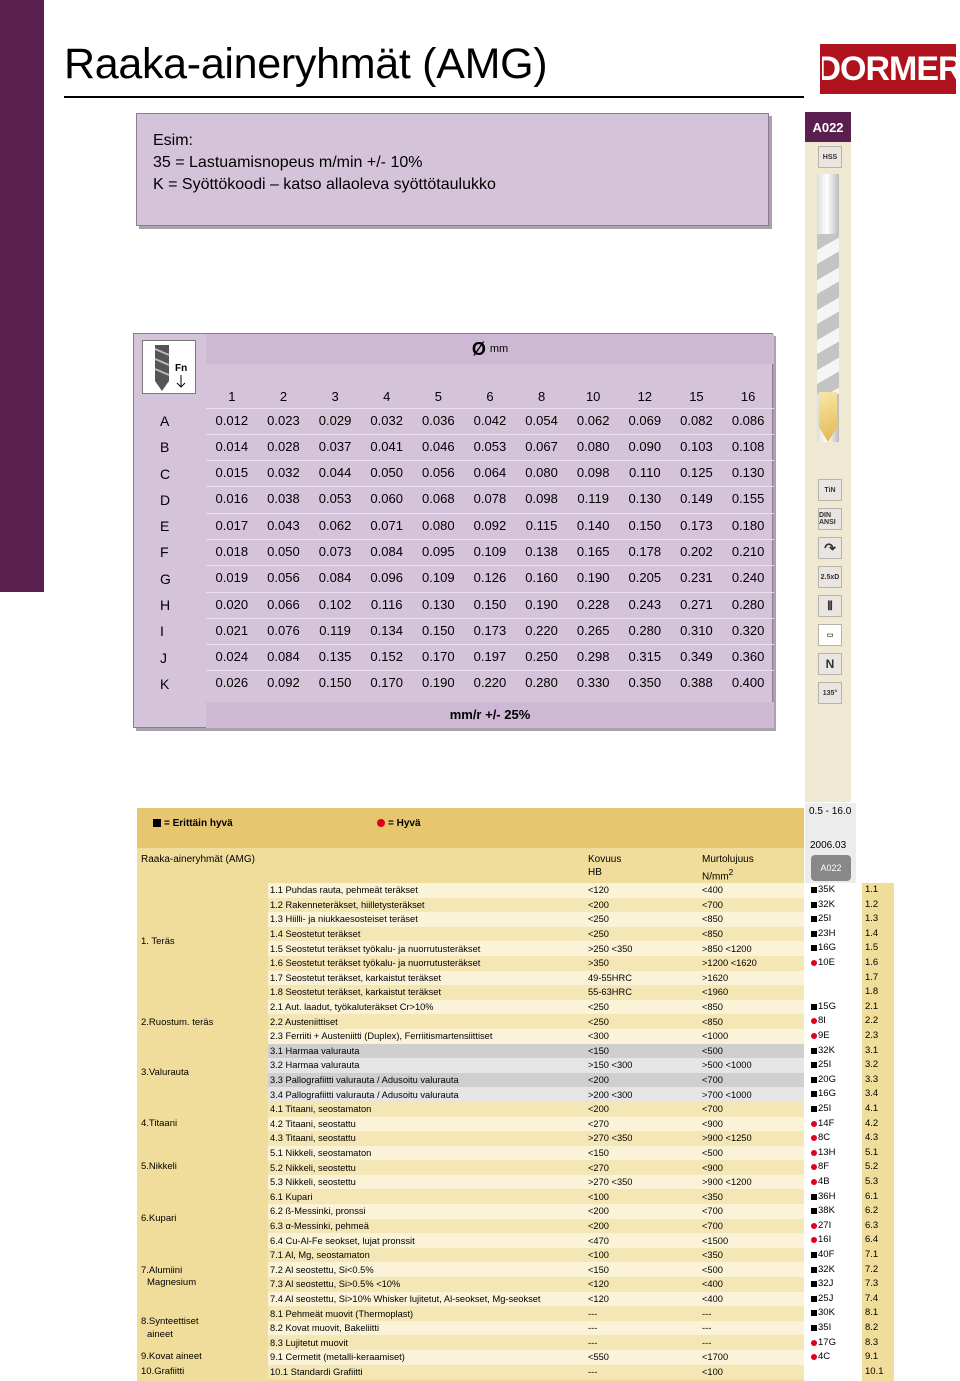 The image size is (960, 1381). I want to click on feed-value: 0.271, so click(696, 605).